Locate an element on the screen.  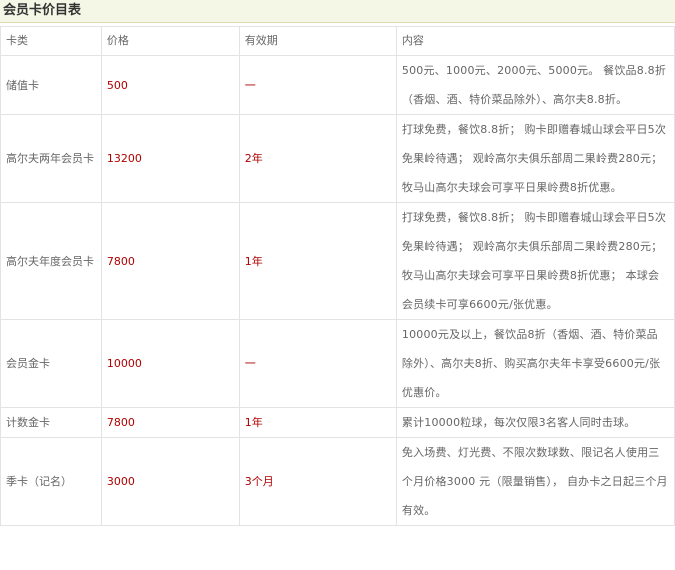
card-type: 高尔夫年度会员卡 is located at coordinates (51, 261).